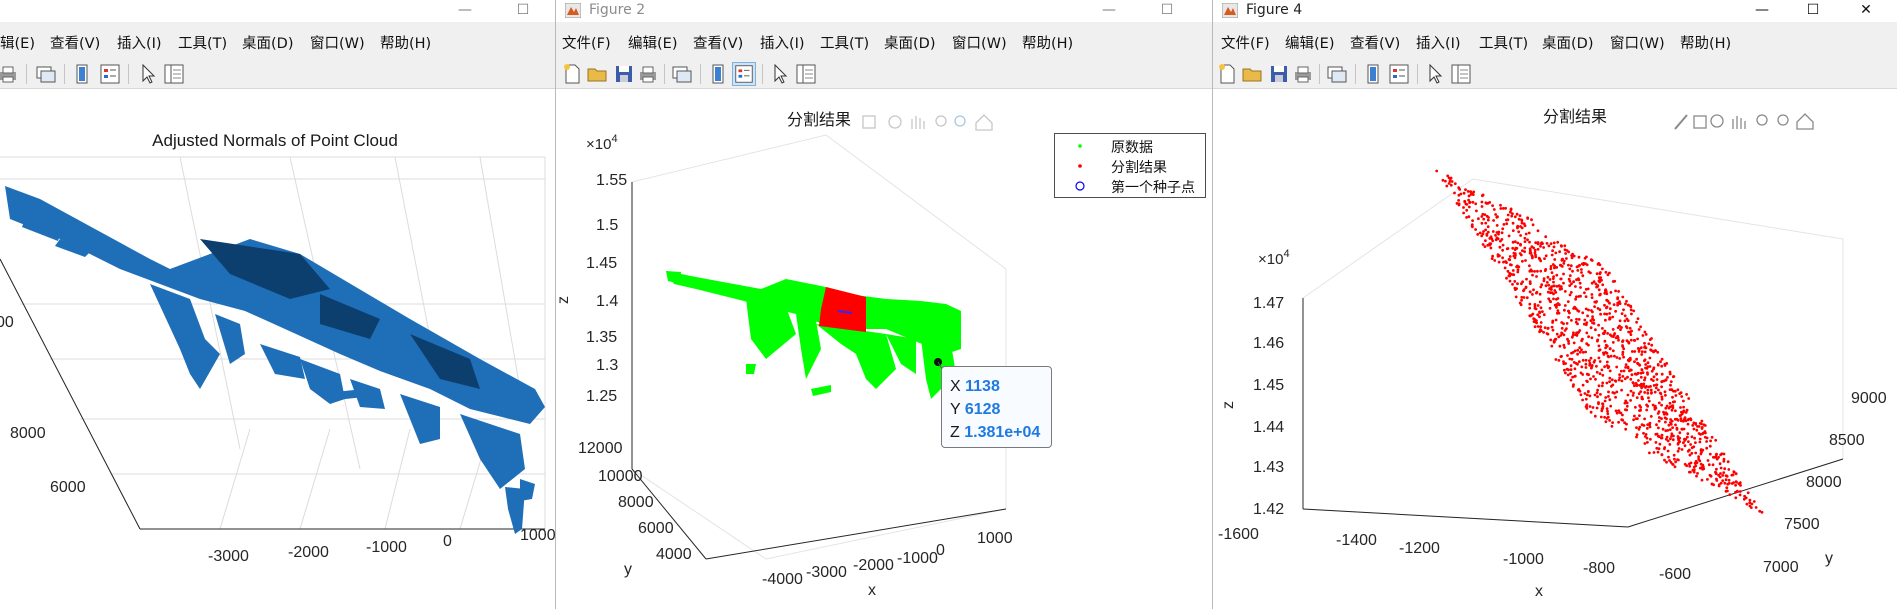  Describe the element at coordinates (1130, 186) in the screenshot. I see `legend-item-first-seed-point: 第一个种子点` at that location.